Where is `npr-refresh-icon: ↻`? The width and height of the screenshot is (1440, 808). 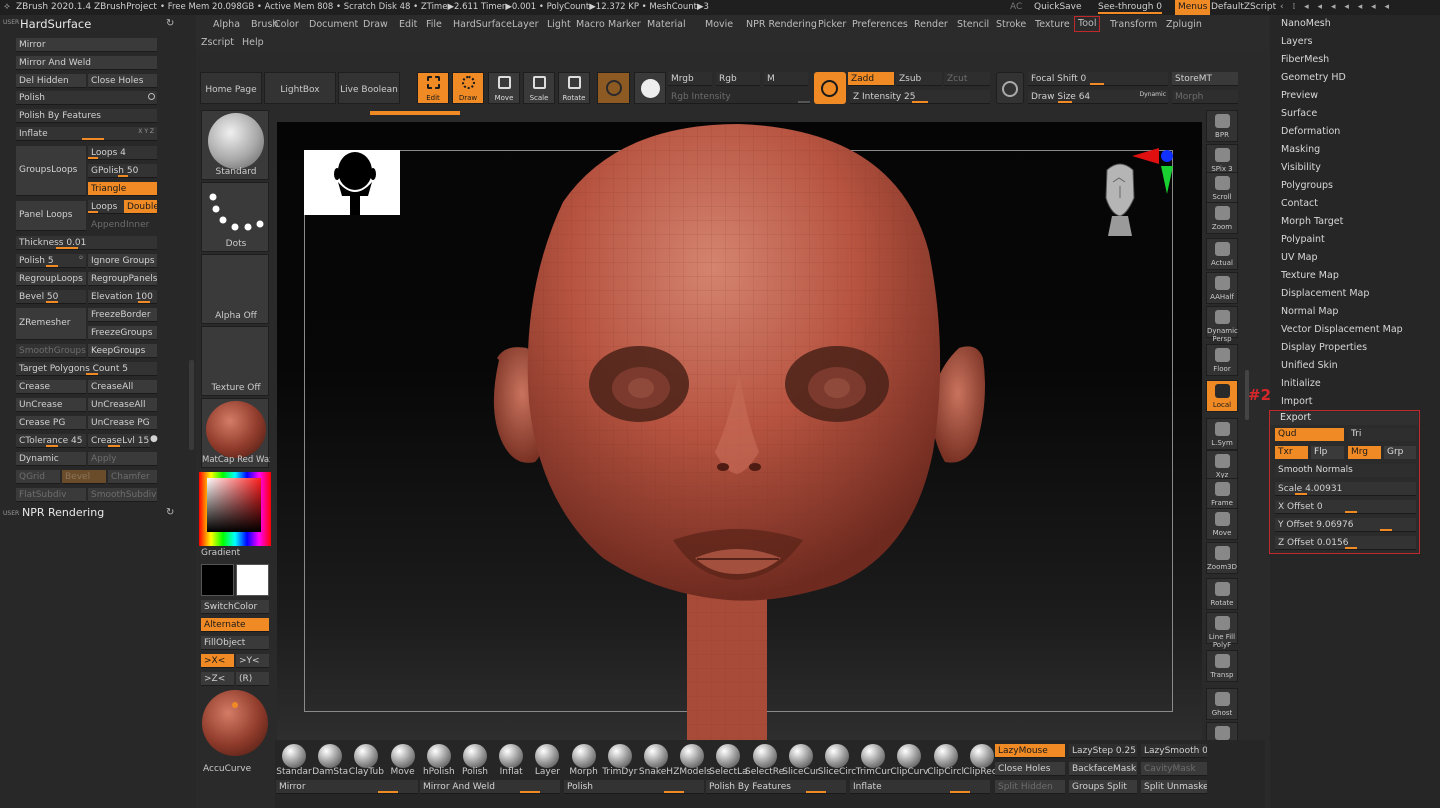
npr-refresh-icon: ↻ is located at coordinates (170, 512).